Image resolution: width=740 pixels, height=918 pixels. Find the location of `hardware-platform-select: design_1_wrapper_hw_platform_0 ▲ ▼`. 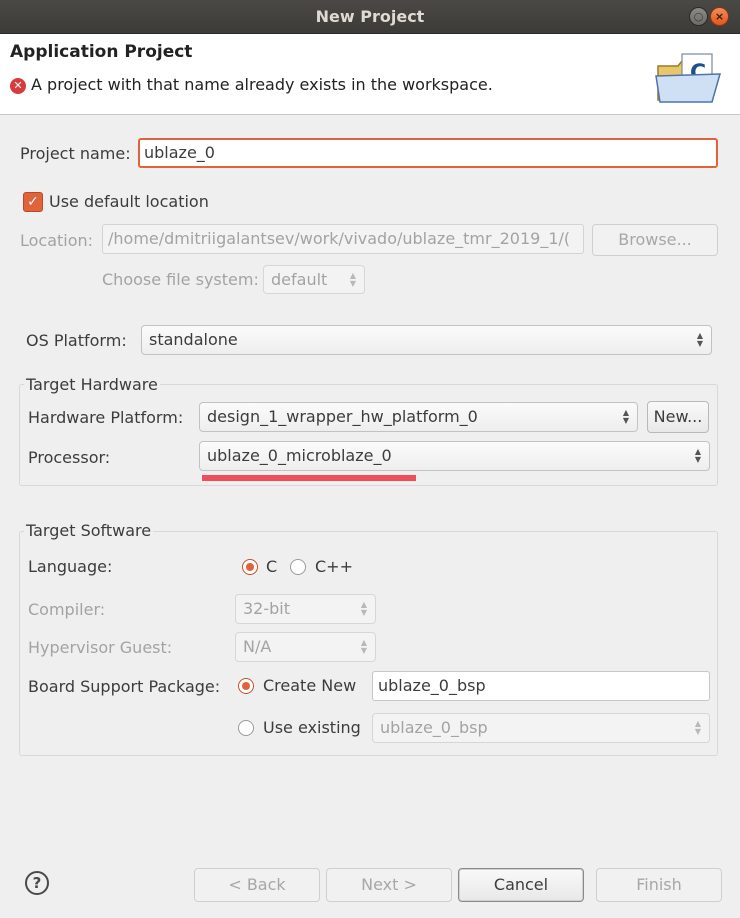

hardware-platform-select: design_1_wrapper_hw_platform_0 ▲ ▼ is located at coordinates (418, 417).